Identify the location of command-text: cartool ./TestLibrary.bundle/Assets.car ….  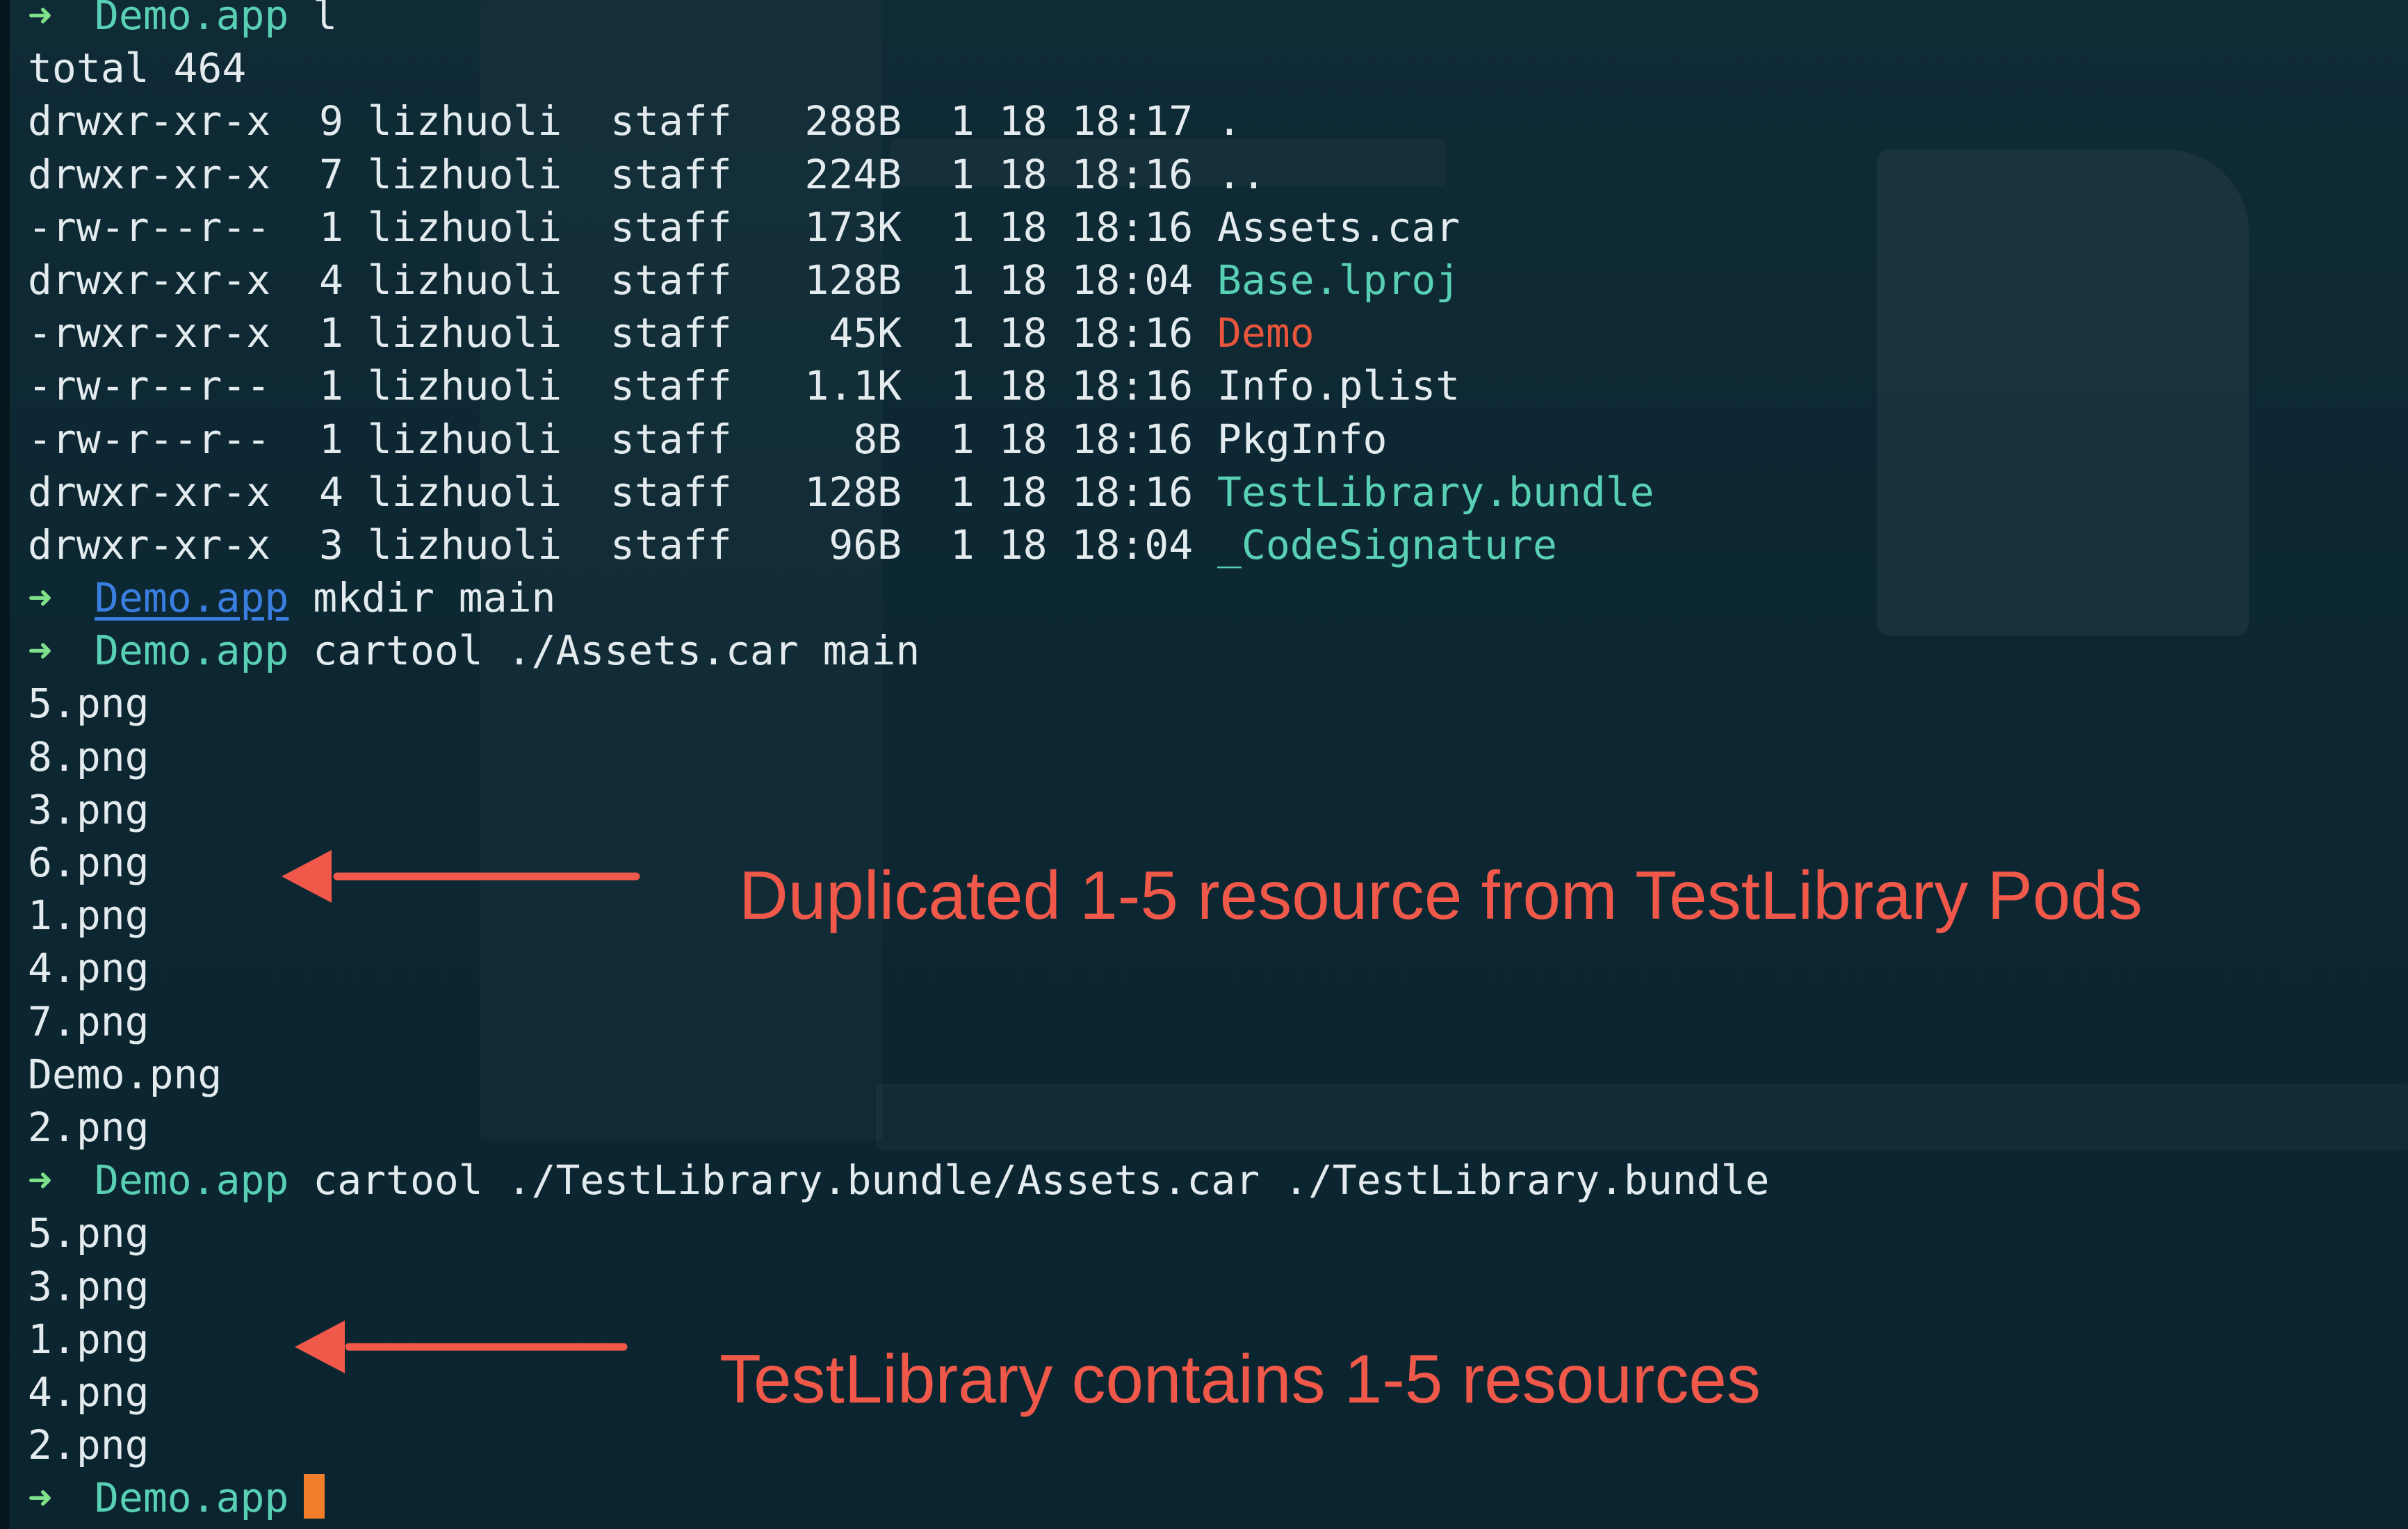
(1041, 1180).